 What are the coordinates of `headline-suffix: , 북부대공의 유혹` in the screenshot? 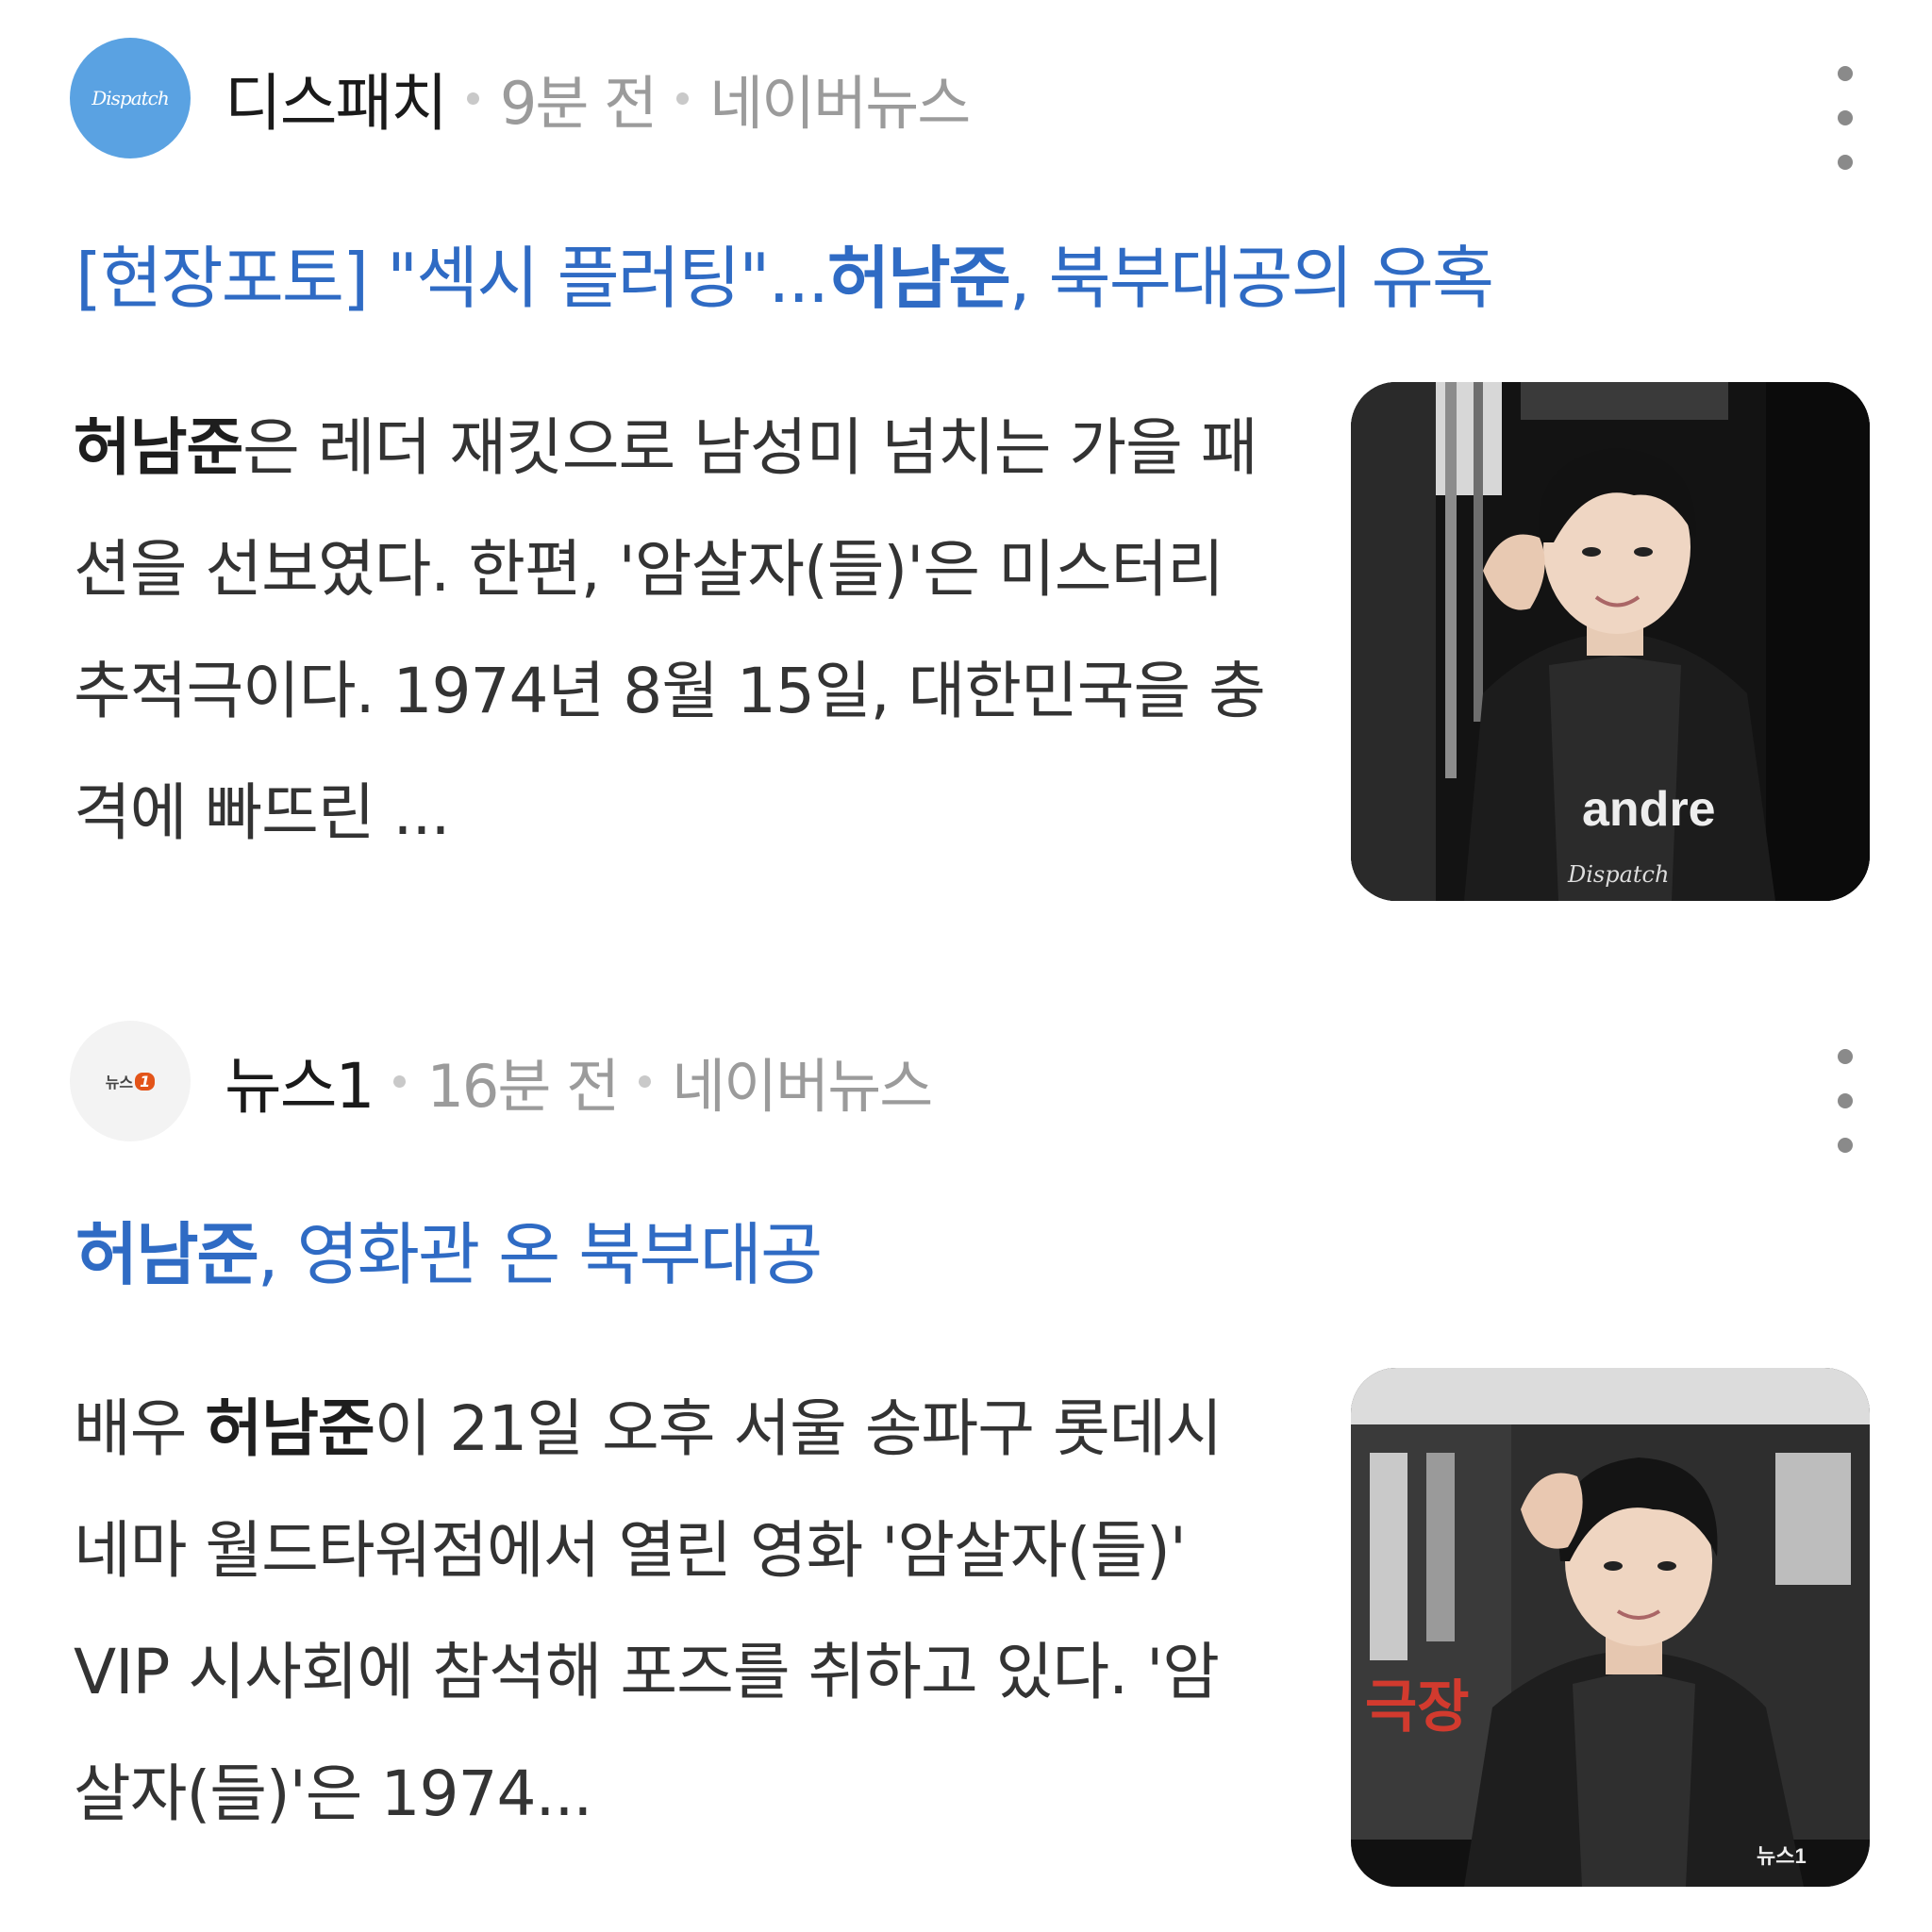 It's located at (1251, 279).